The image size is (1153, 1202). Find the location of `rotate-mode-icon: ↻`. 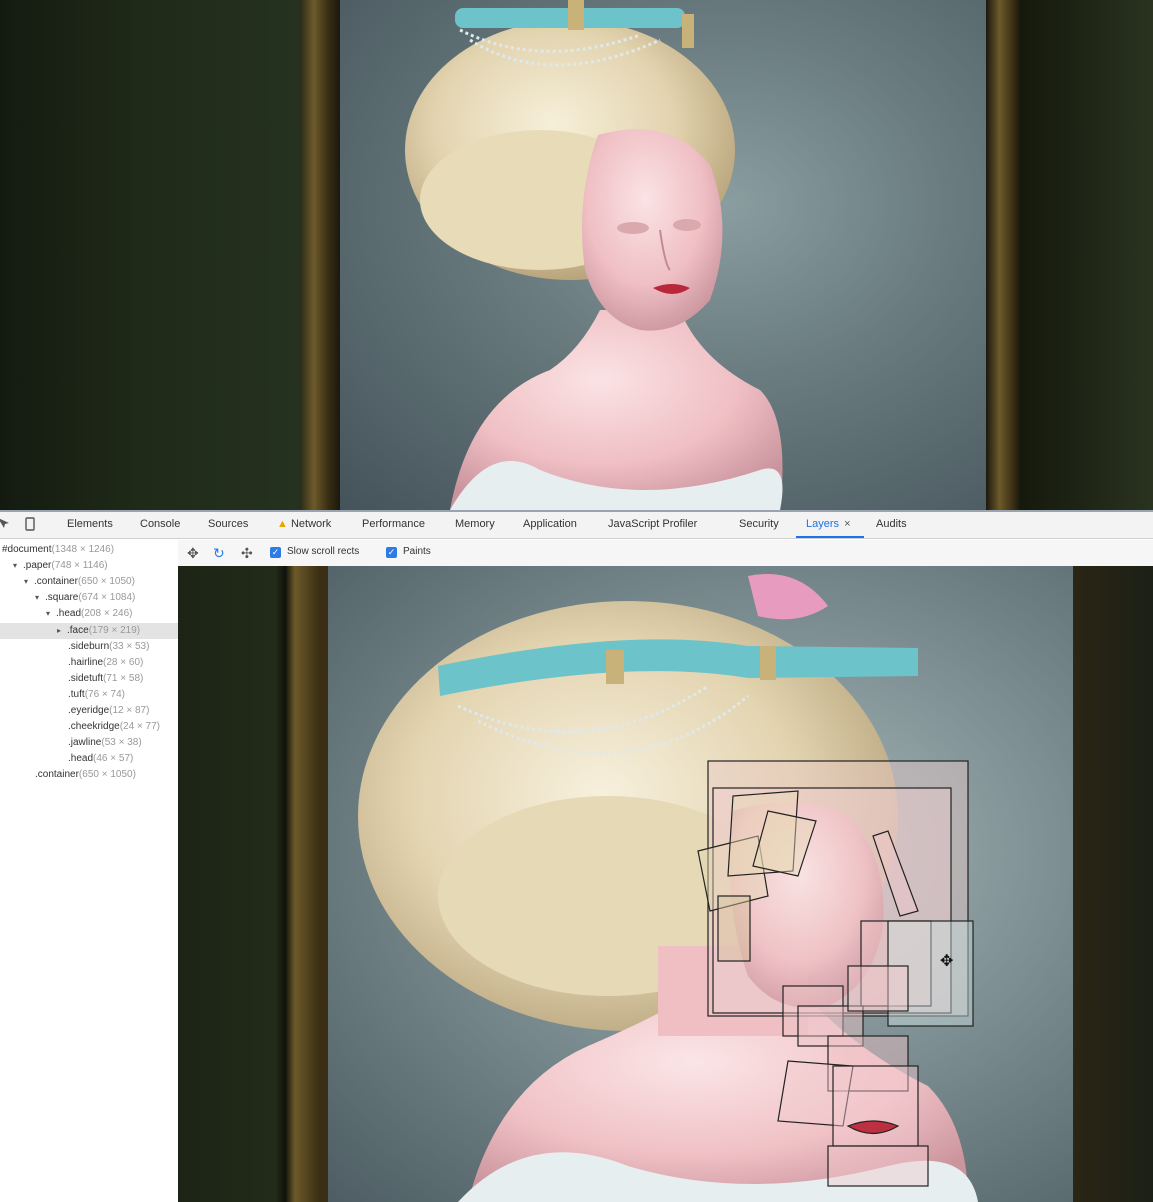

rotate-mode-icon: ↻ is located at coordinates (219, 553).